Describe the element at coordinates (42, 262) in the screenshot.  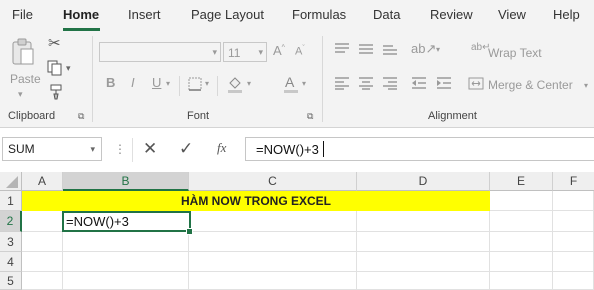
I see `cell-a4` at that location.